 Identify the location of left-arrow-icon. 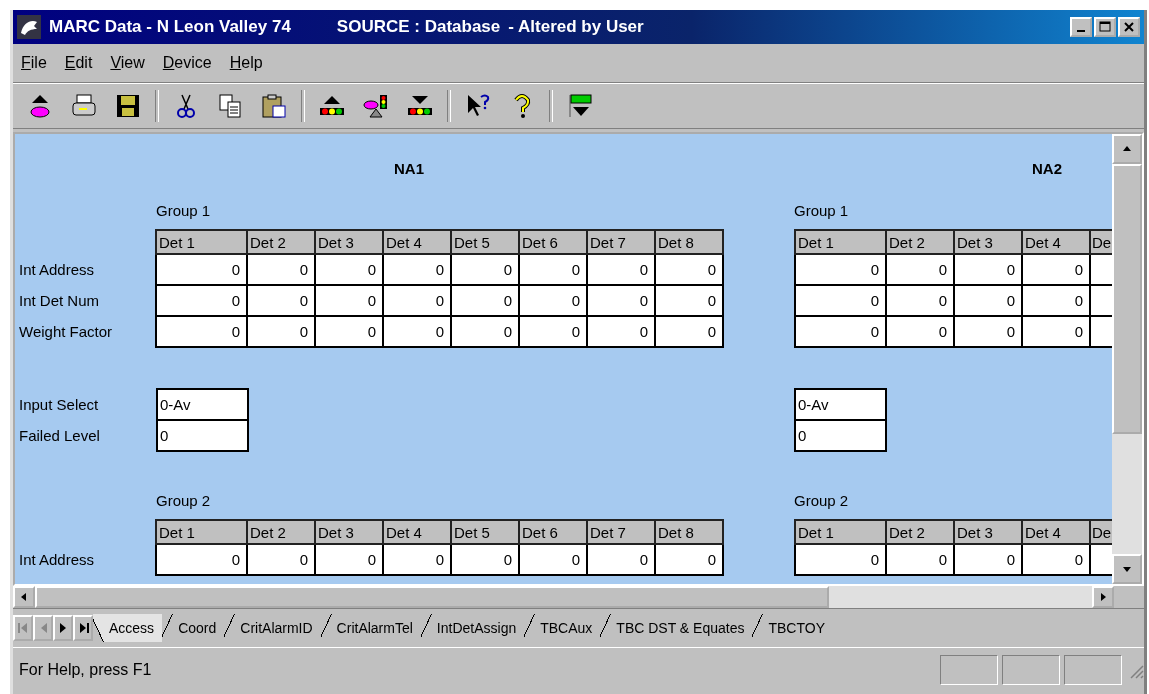
(23, 628).